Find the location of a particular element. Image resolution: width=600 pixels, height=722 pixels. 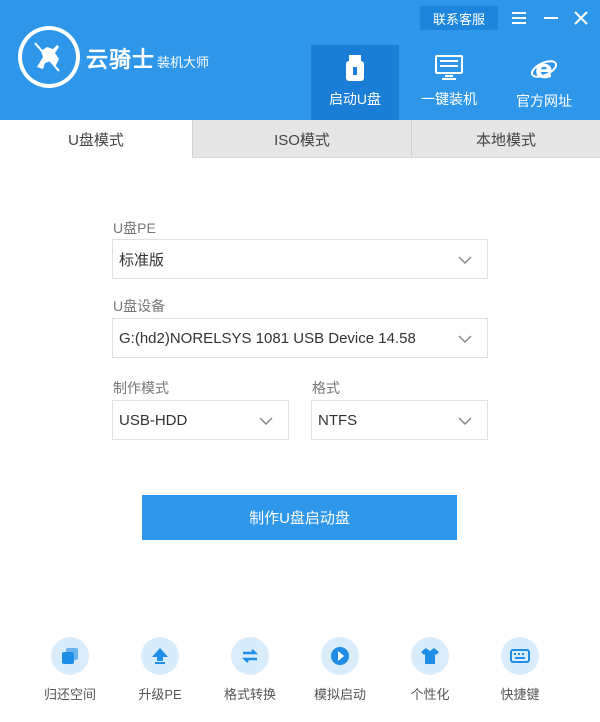

mode-tabs: U盘模式 ISO模式 本地模式 is located at coordinates (300, 139).